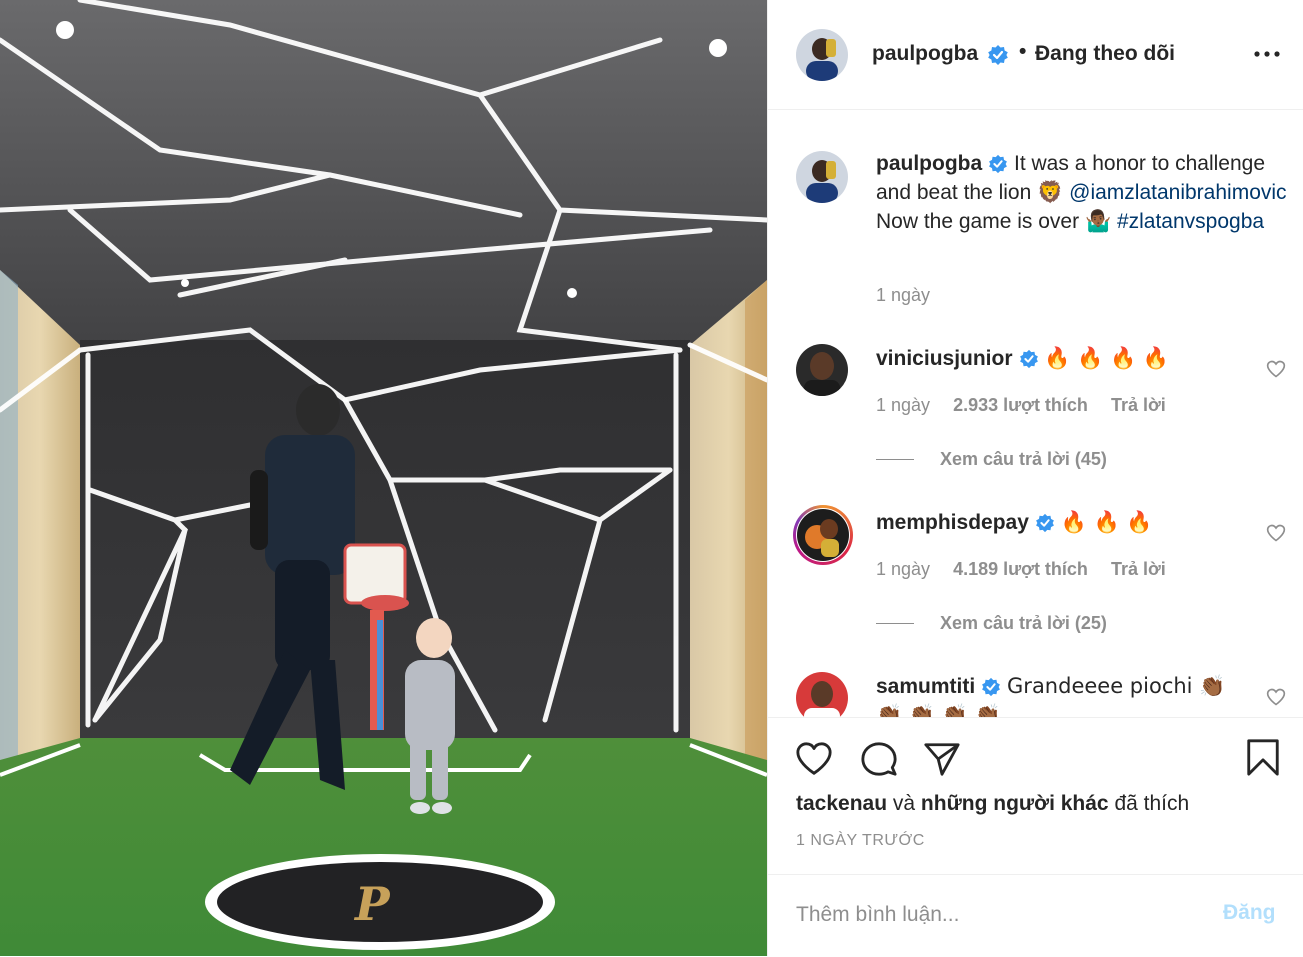 This screenshot has height=957, width=1303. I want to click on following-button: Đang theo dõi, so click(1105, 54).